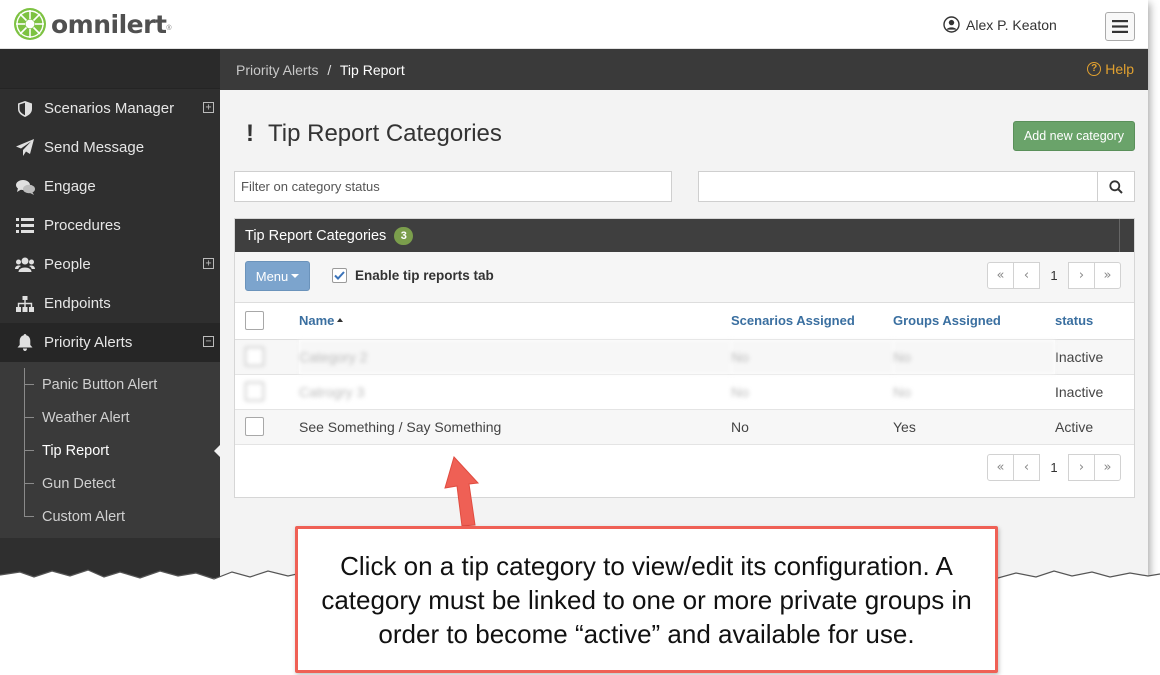 The height and width of the screenshot is (675, 1160). Describe the element at coordinates (67, 264) in the screenshot. I see `sidebar-item-label: People` at that location.